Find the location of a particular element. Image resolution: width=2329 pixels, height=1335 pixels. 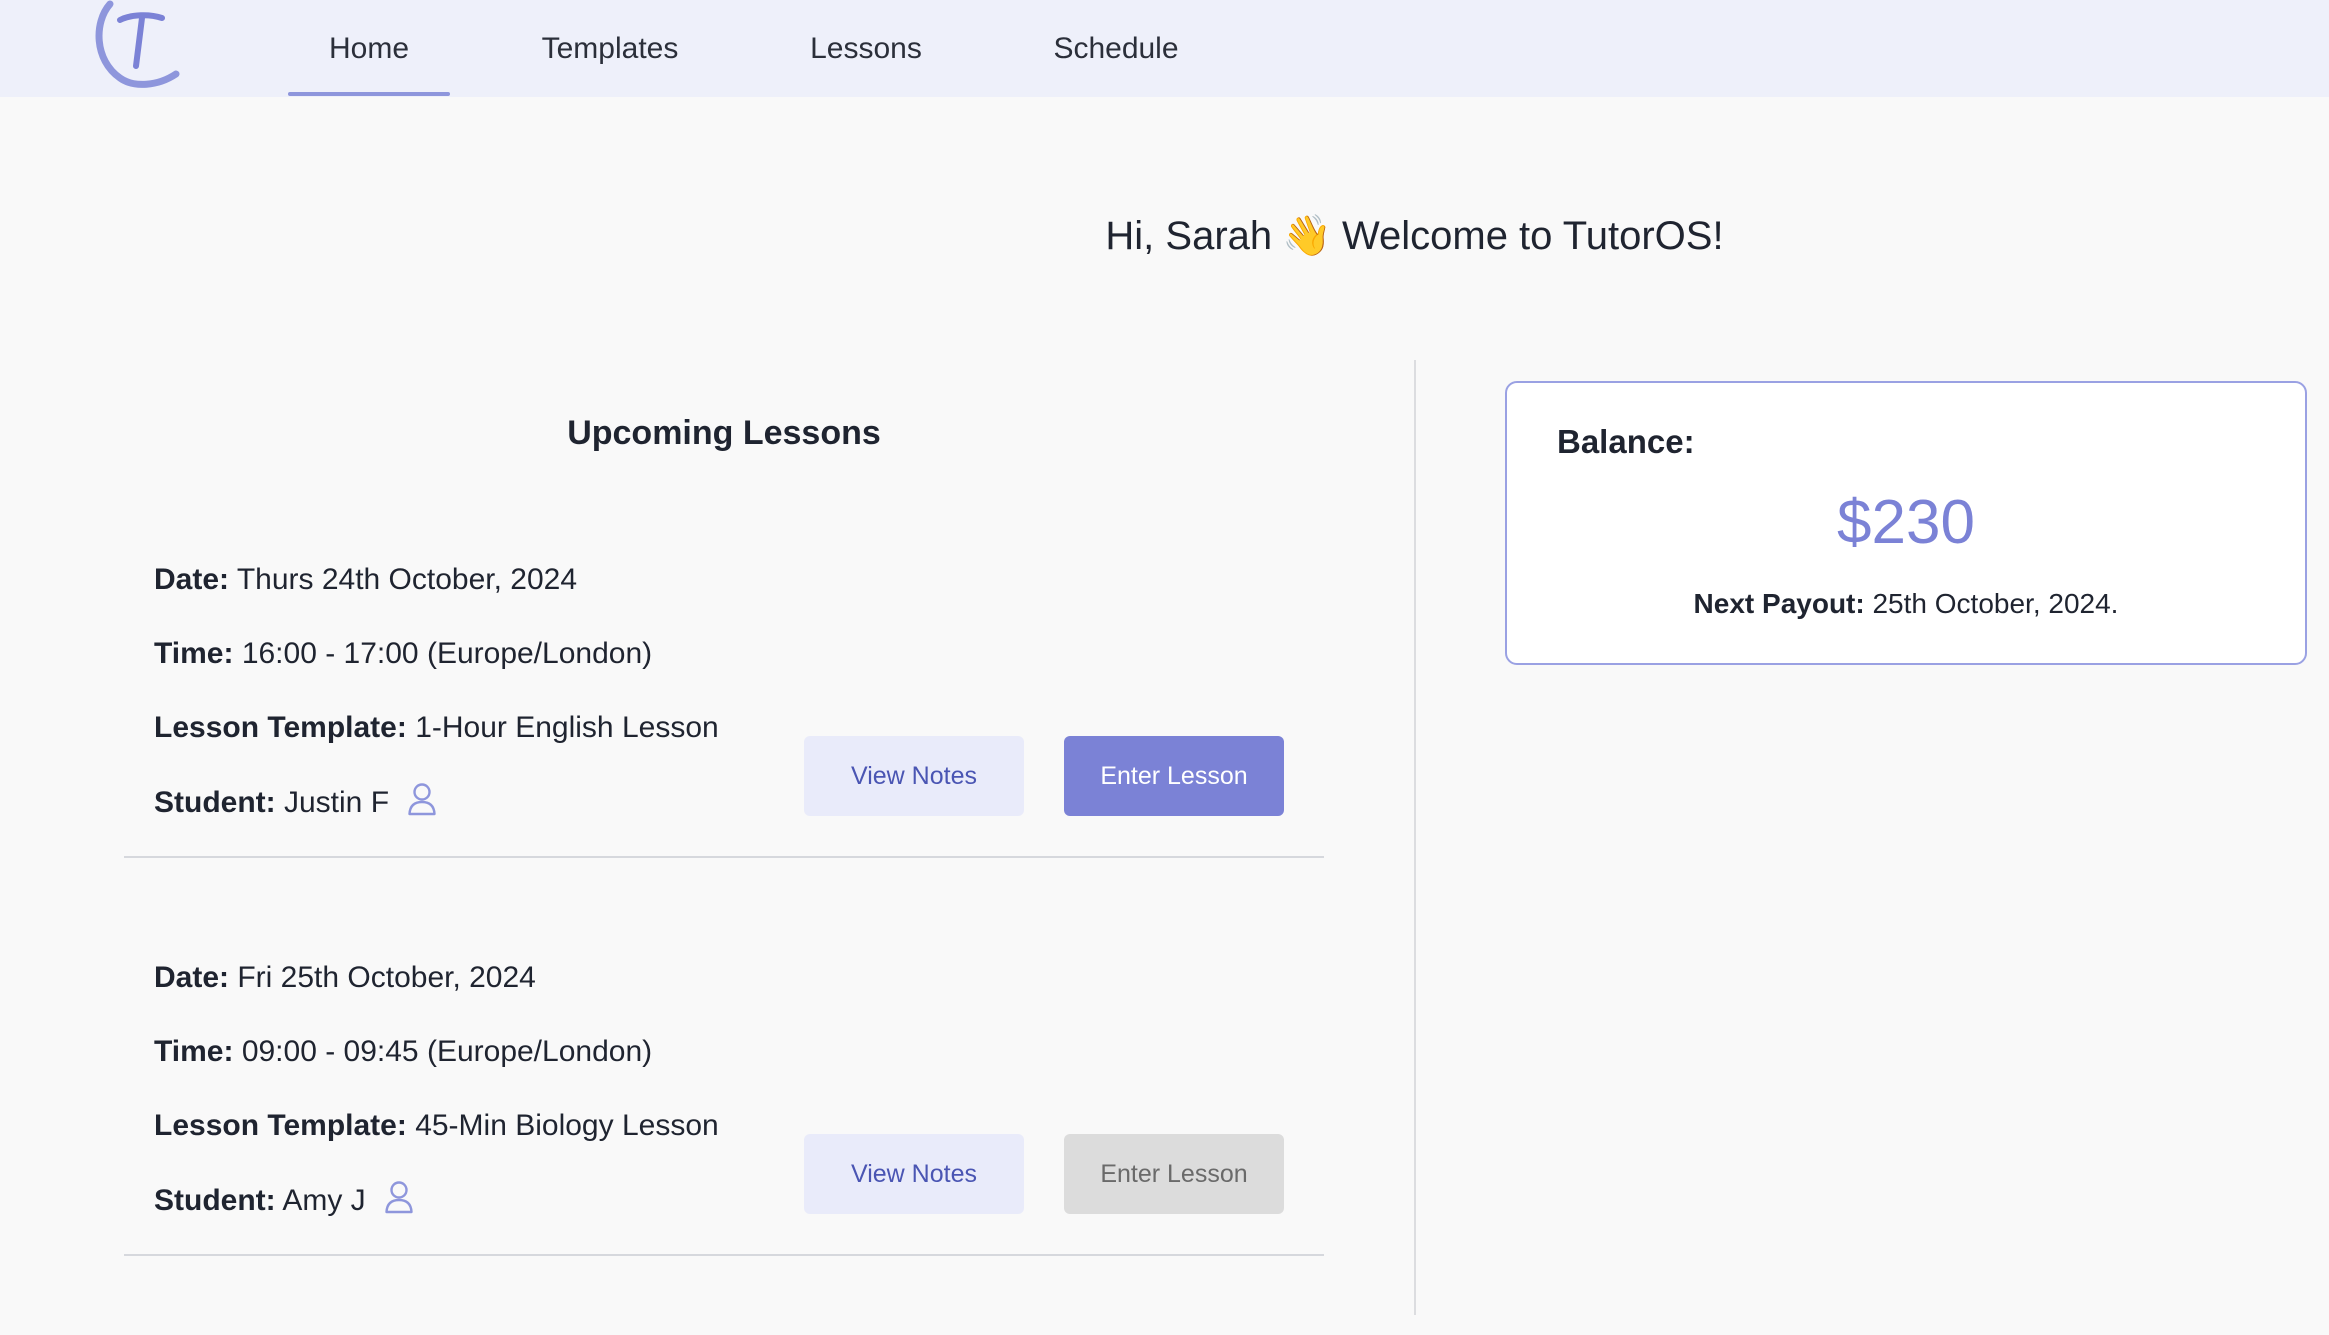

time-value: 16:00 - 17:00 (Europe/London) is located at coordinates (447, 653).